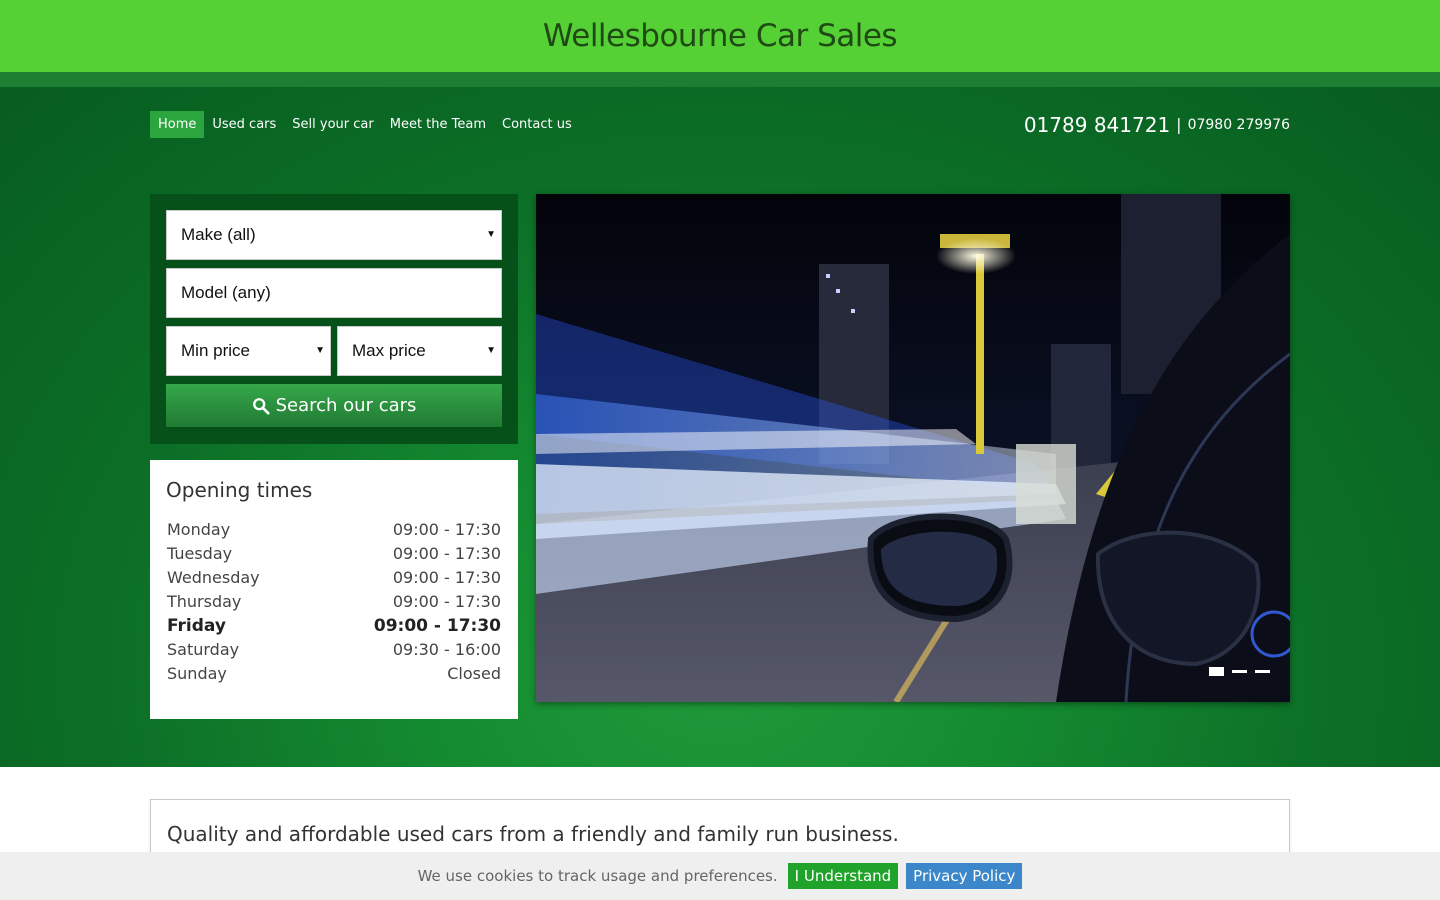 The image size is (1440, 900). What do you see at coordinates (213, 577) in the screenshot?
I see `hours-day: Wednesday` at bounding box center [213, 577].